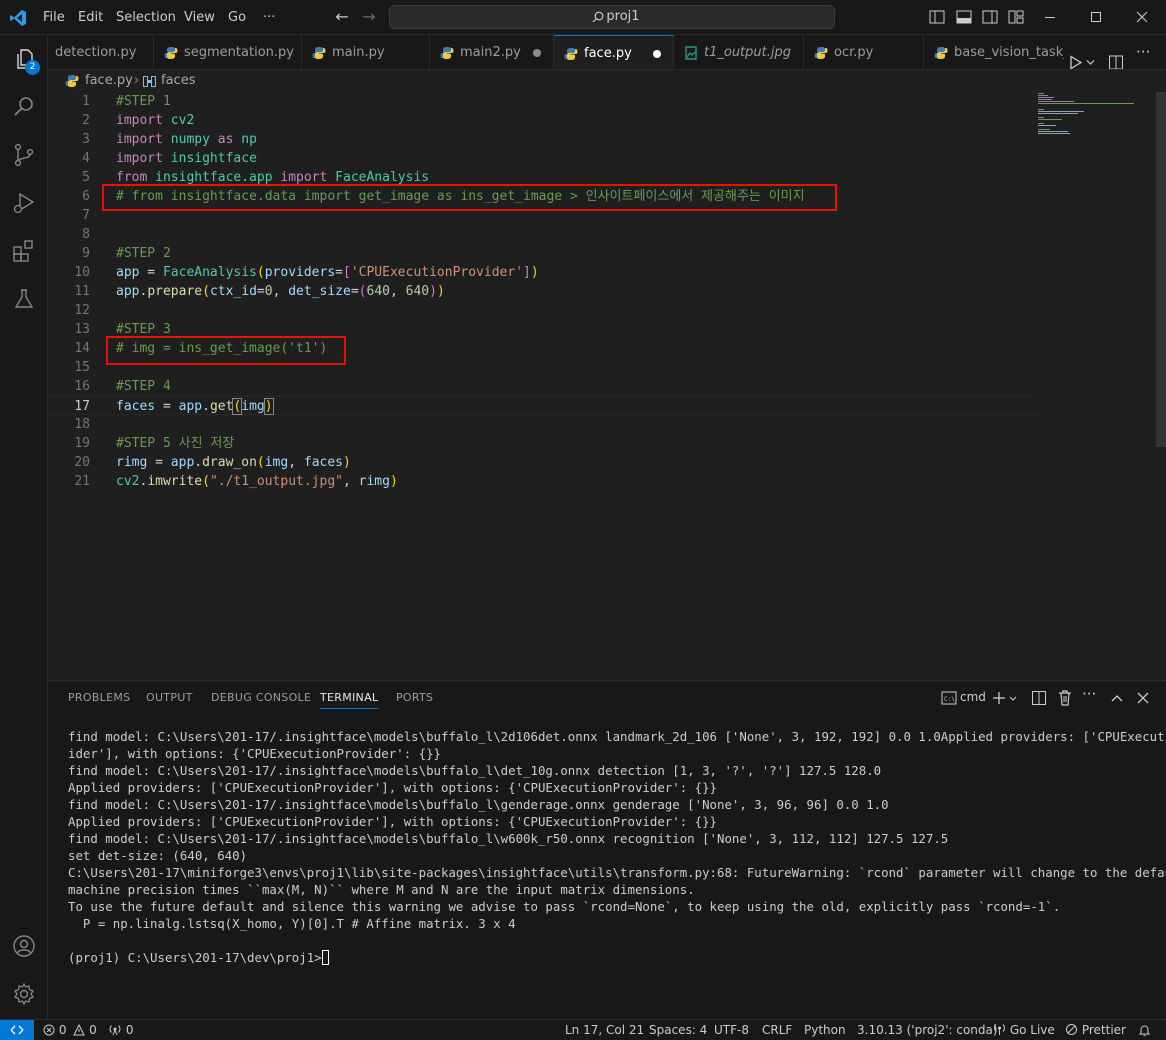 The image size is (1166, 1040). What do you see at coordinates (369, 17) in the screenshot?
I see `forward-arrow-icon: →` at bounding box center [369, 17].